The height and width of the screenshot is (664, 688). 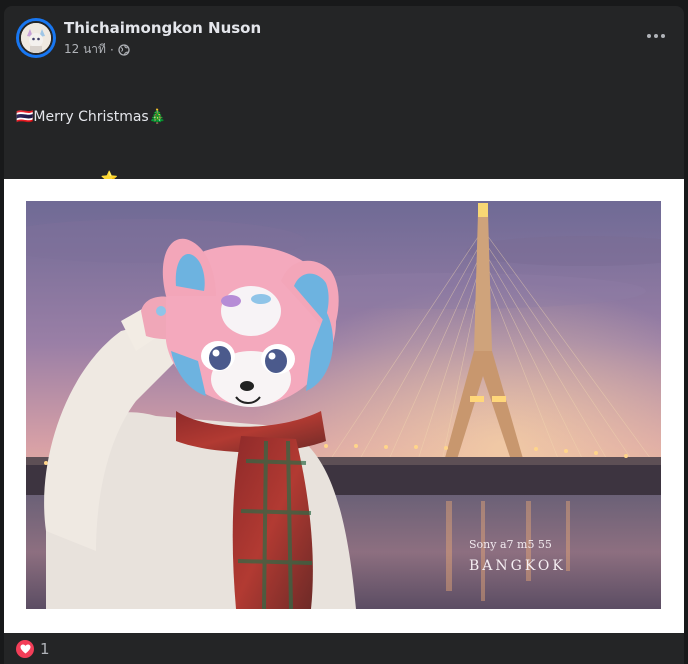 I want to click on author-name: Thichaimongkon Nuson, so click(x=162, y=28).